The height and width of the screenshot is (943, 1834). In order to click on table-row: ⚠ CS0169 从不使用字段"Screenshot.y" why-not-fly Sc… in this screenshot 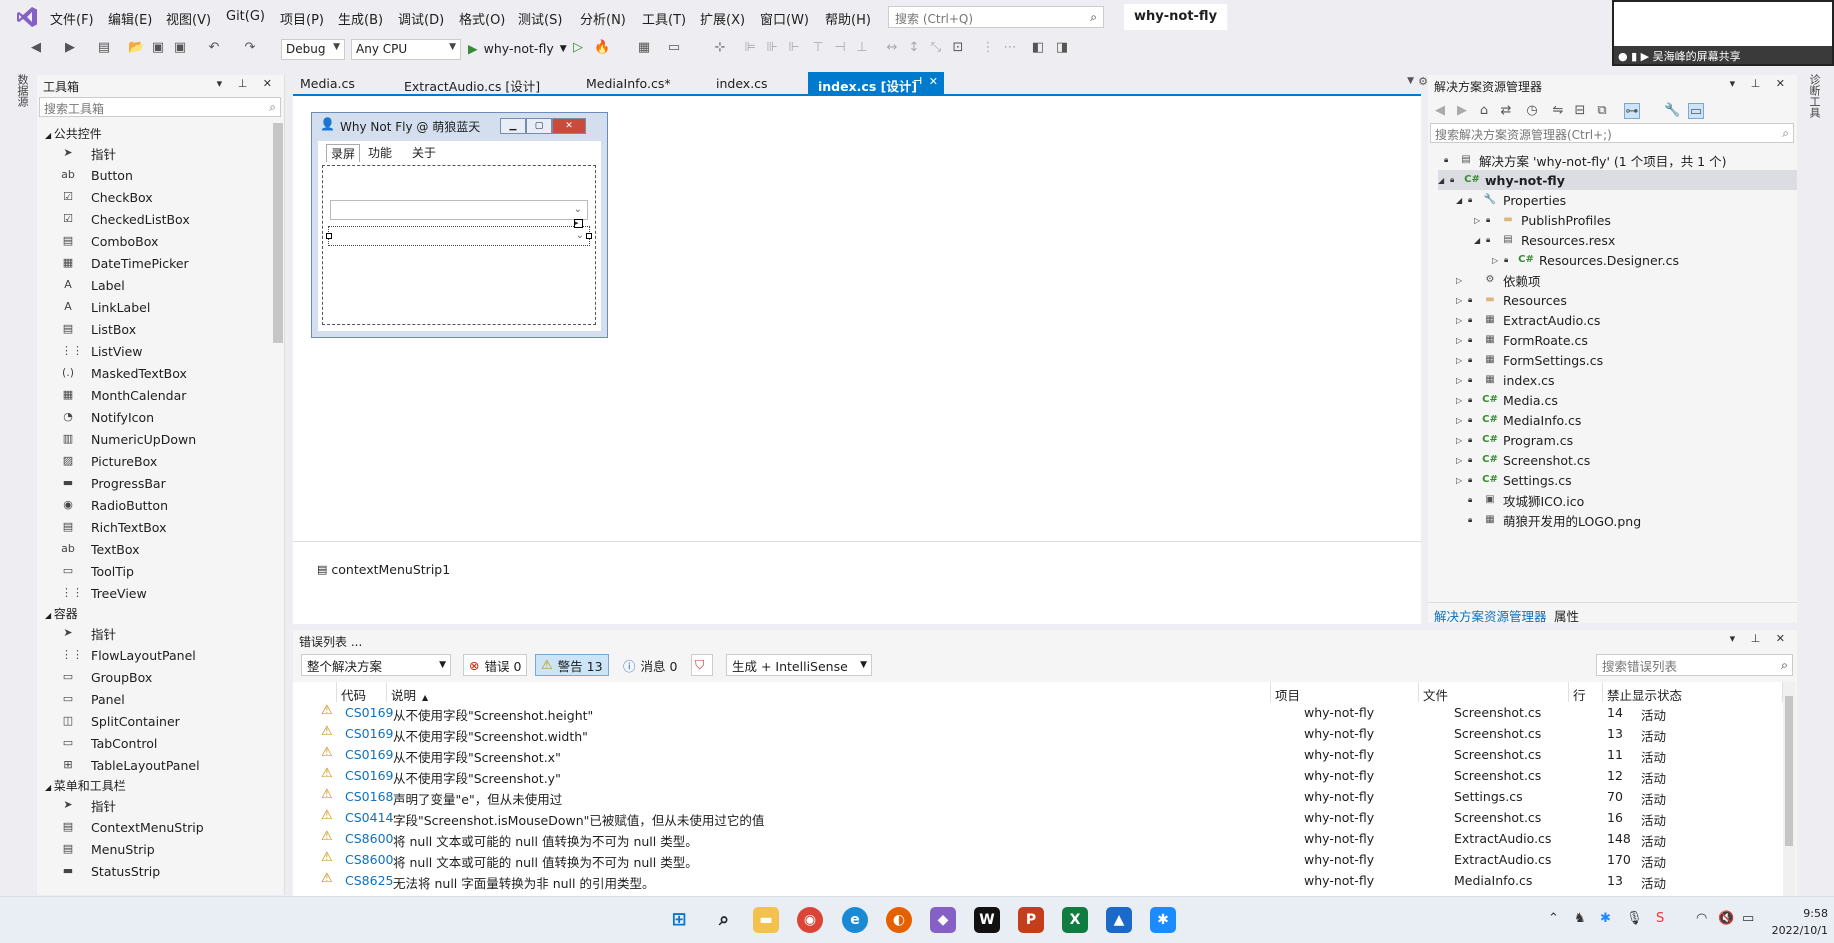, I will do `click(1038, 775)`.